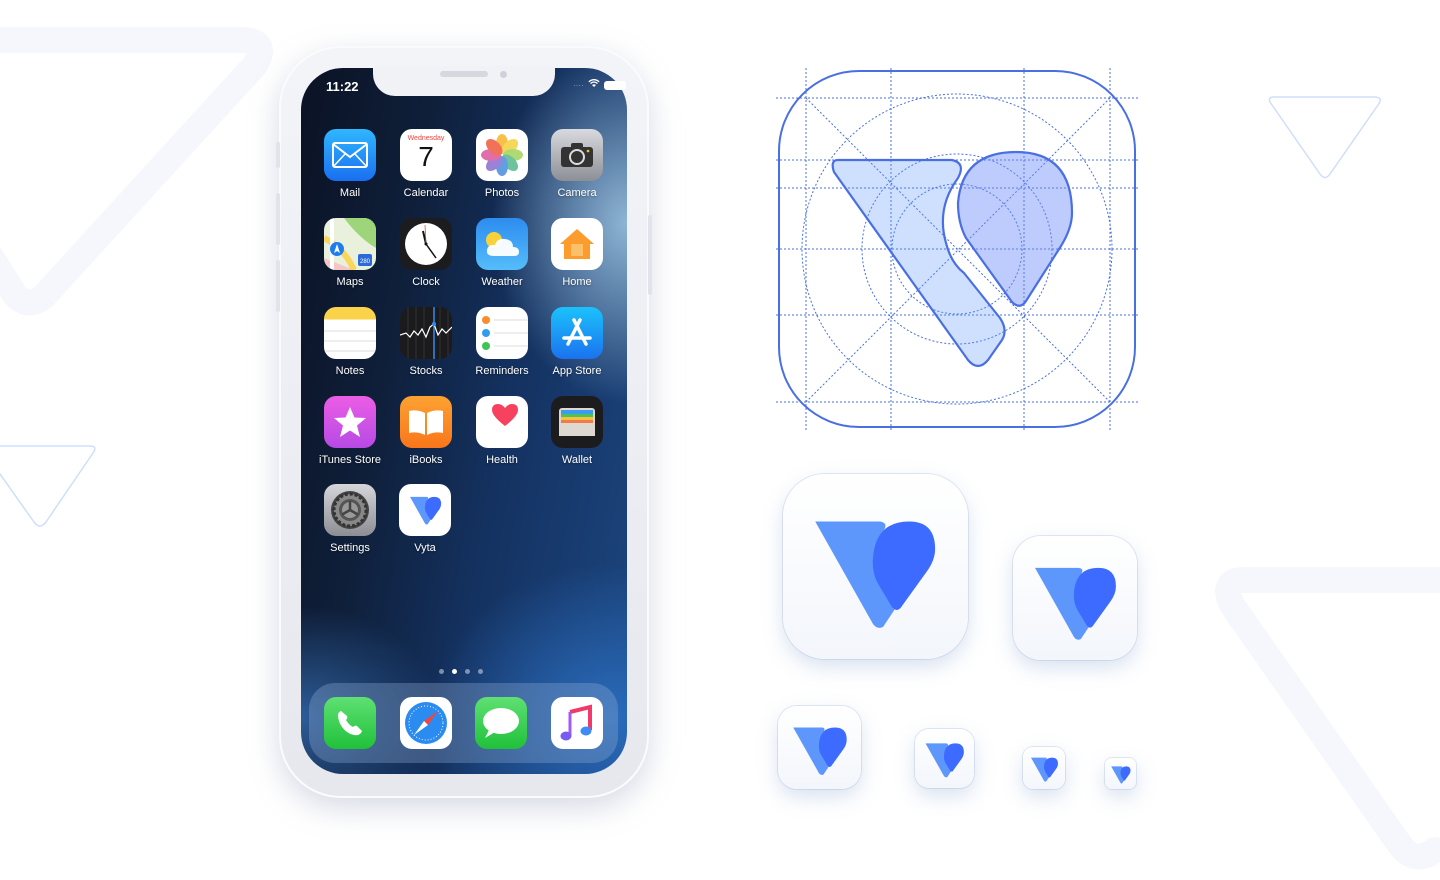 This screenshot has height=880, width=1440. Describe the element at coordinates (426, 244) in the screenshot. I see `clock-icon` at that location.